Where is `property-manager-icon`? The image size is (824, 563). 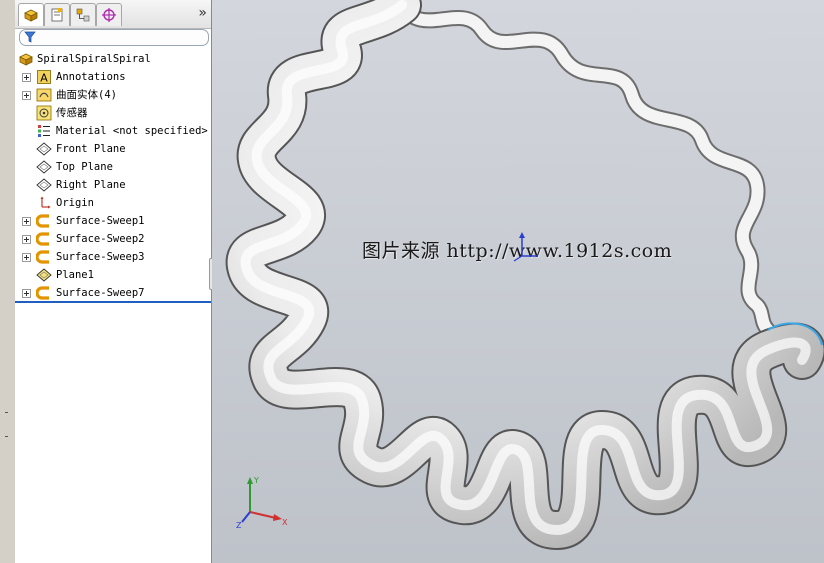
property-manager-icon is located at coordinates (57, 15).